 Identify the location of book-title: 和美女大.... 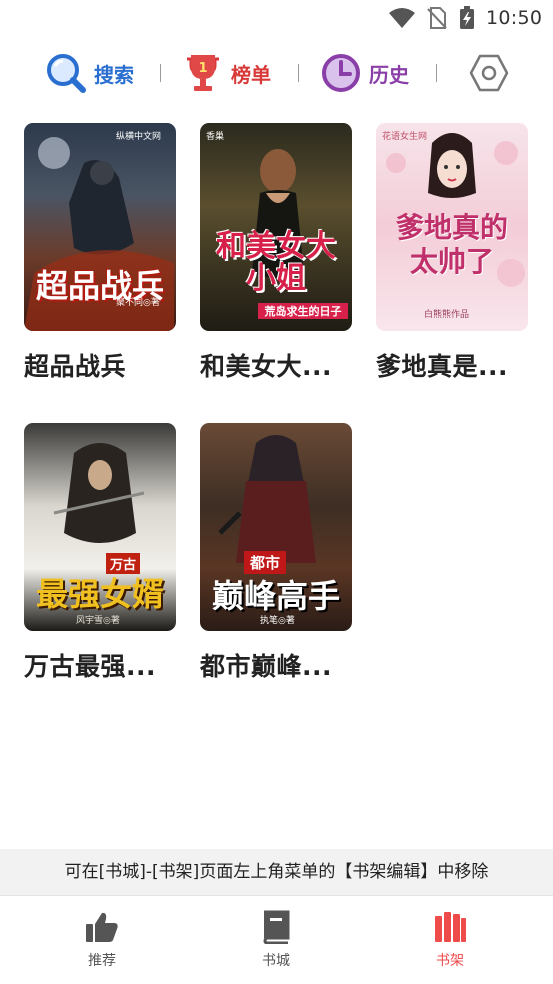
(266, 366).